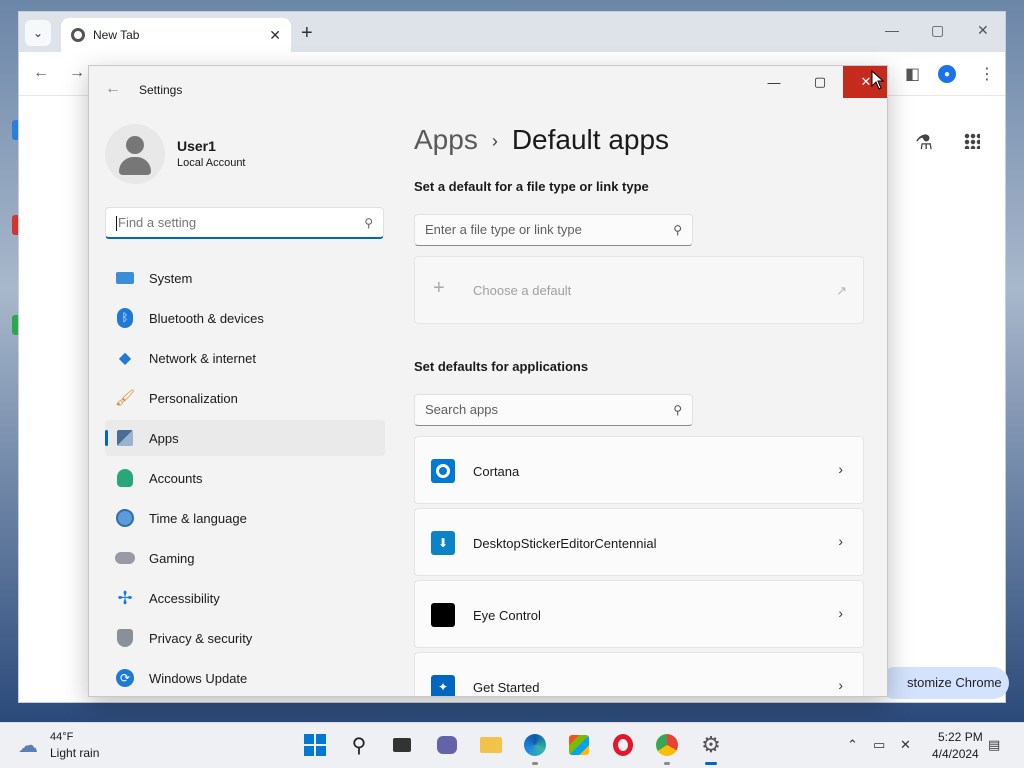  Describe the element at coordinates (116, 35) in the screenshot. I see `tab-title: New Tab` at that location.